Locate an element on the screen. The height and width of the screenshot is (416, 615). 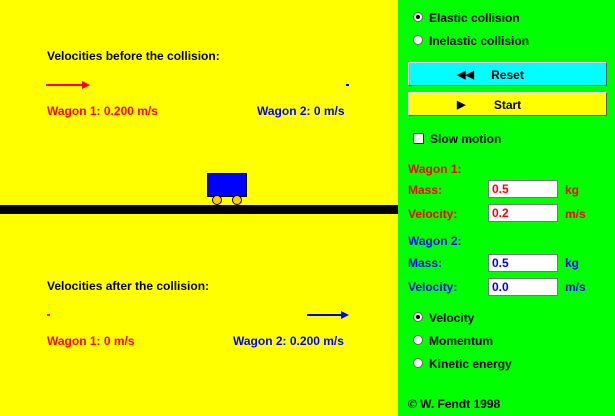
wagon-icon is located at coordinates (227, 185).